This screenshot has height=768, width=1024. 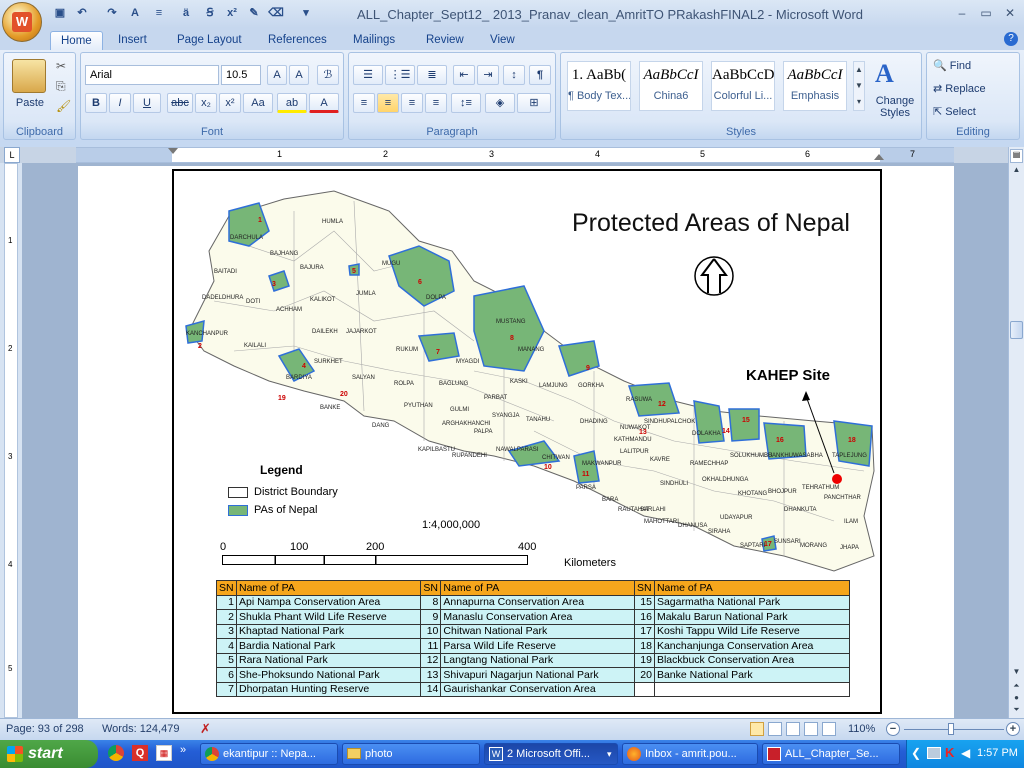 I want to click on font-size-combo: 10.5, so click(x=241, y=75).